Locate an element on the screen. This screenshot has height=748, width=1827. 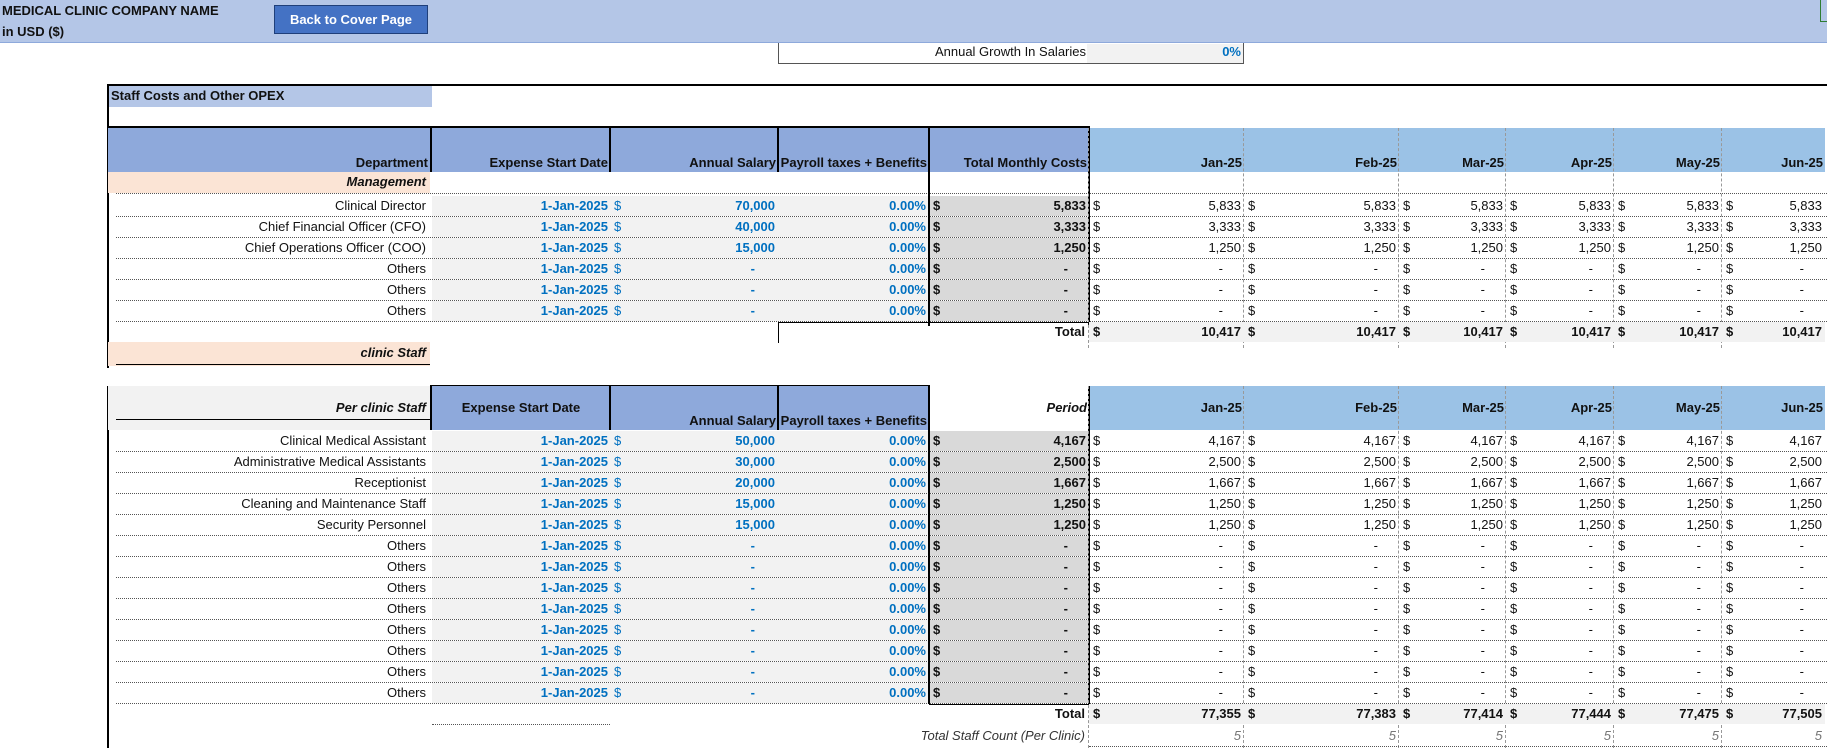
month-value-cell: $1,667 is located at coordinates (1773, 483).